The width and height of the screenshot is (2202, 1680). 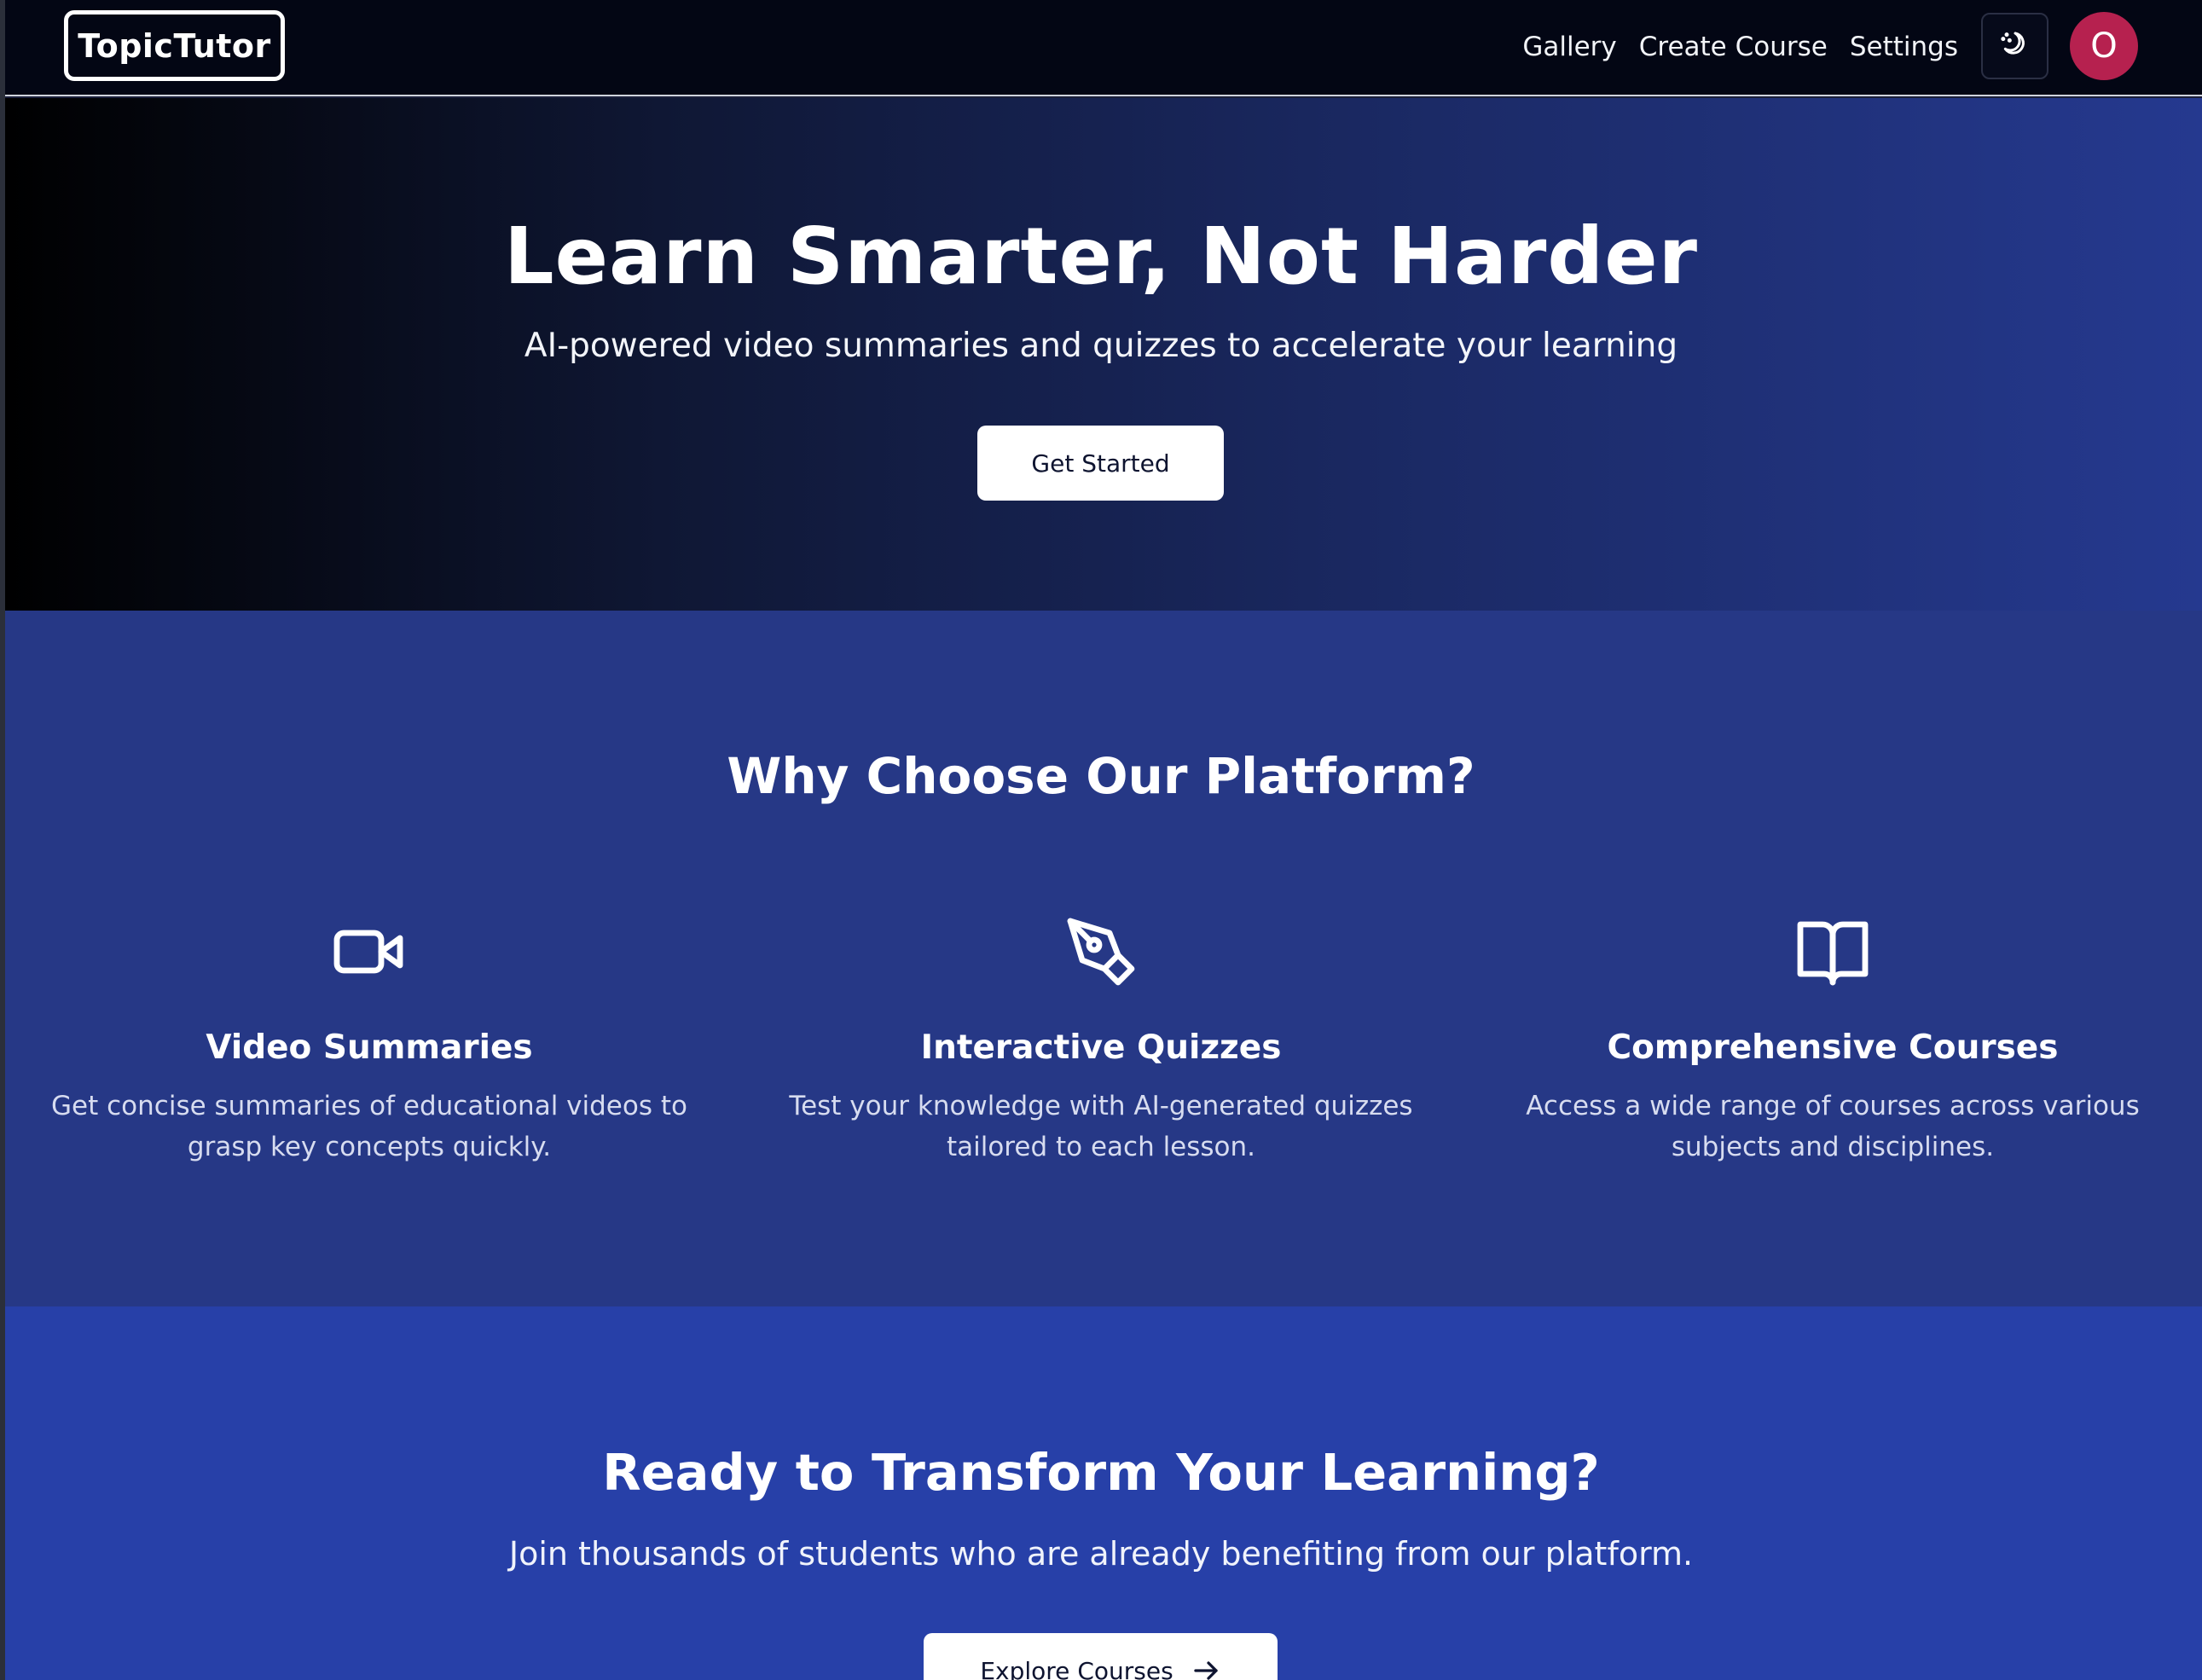 What do you see at coordinates (2104, 46) in the screenshot?
I see `user-avatar: O` at bounding box center [2104, 46].